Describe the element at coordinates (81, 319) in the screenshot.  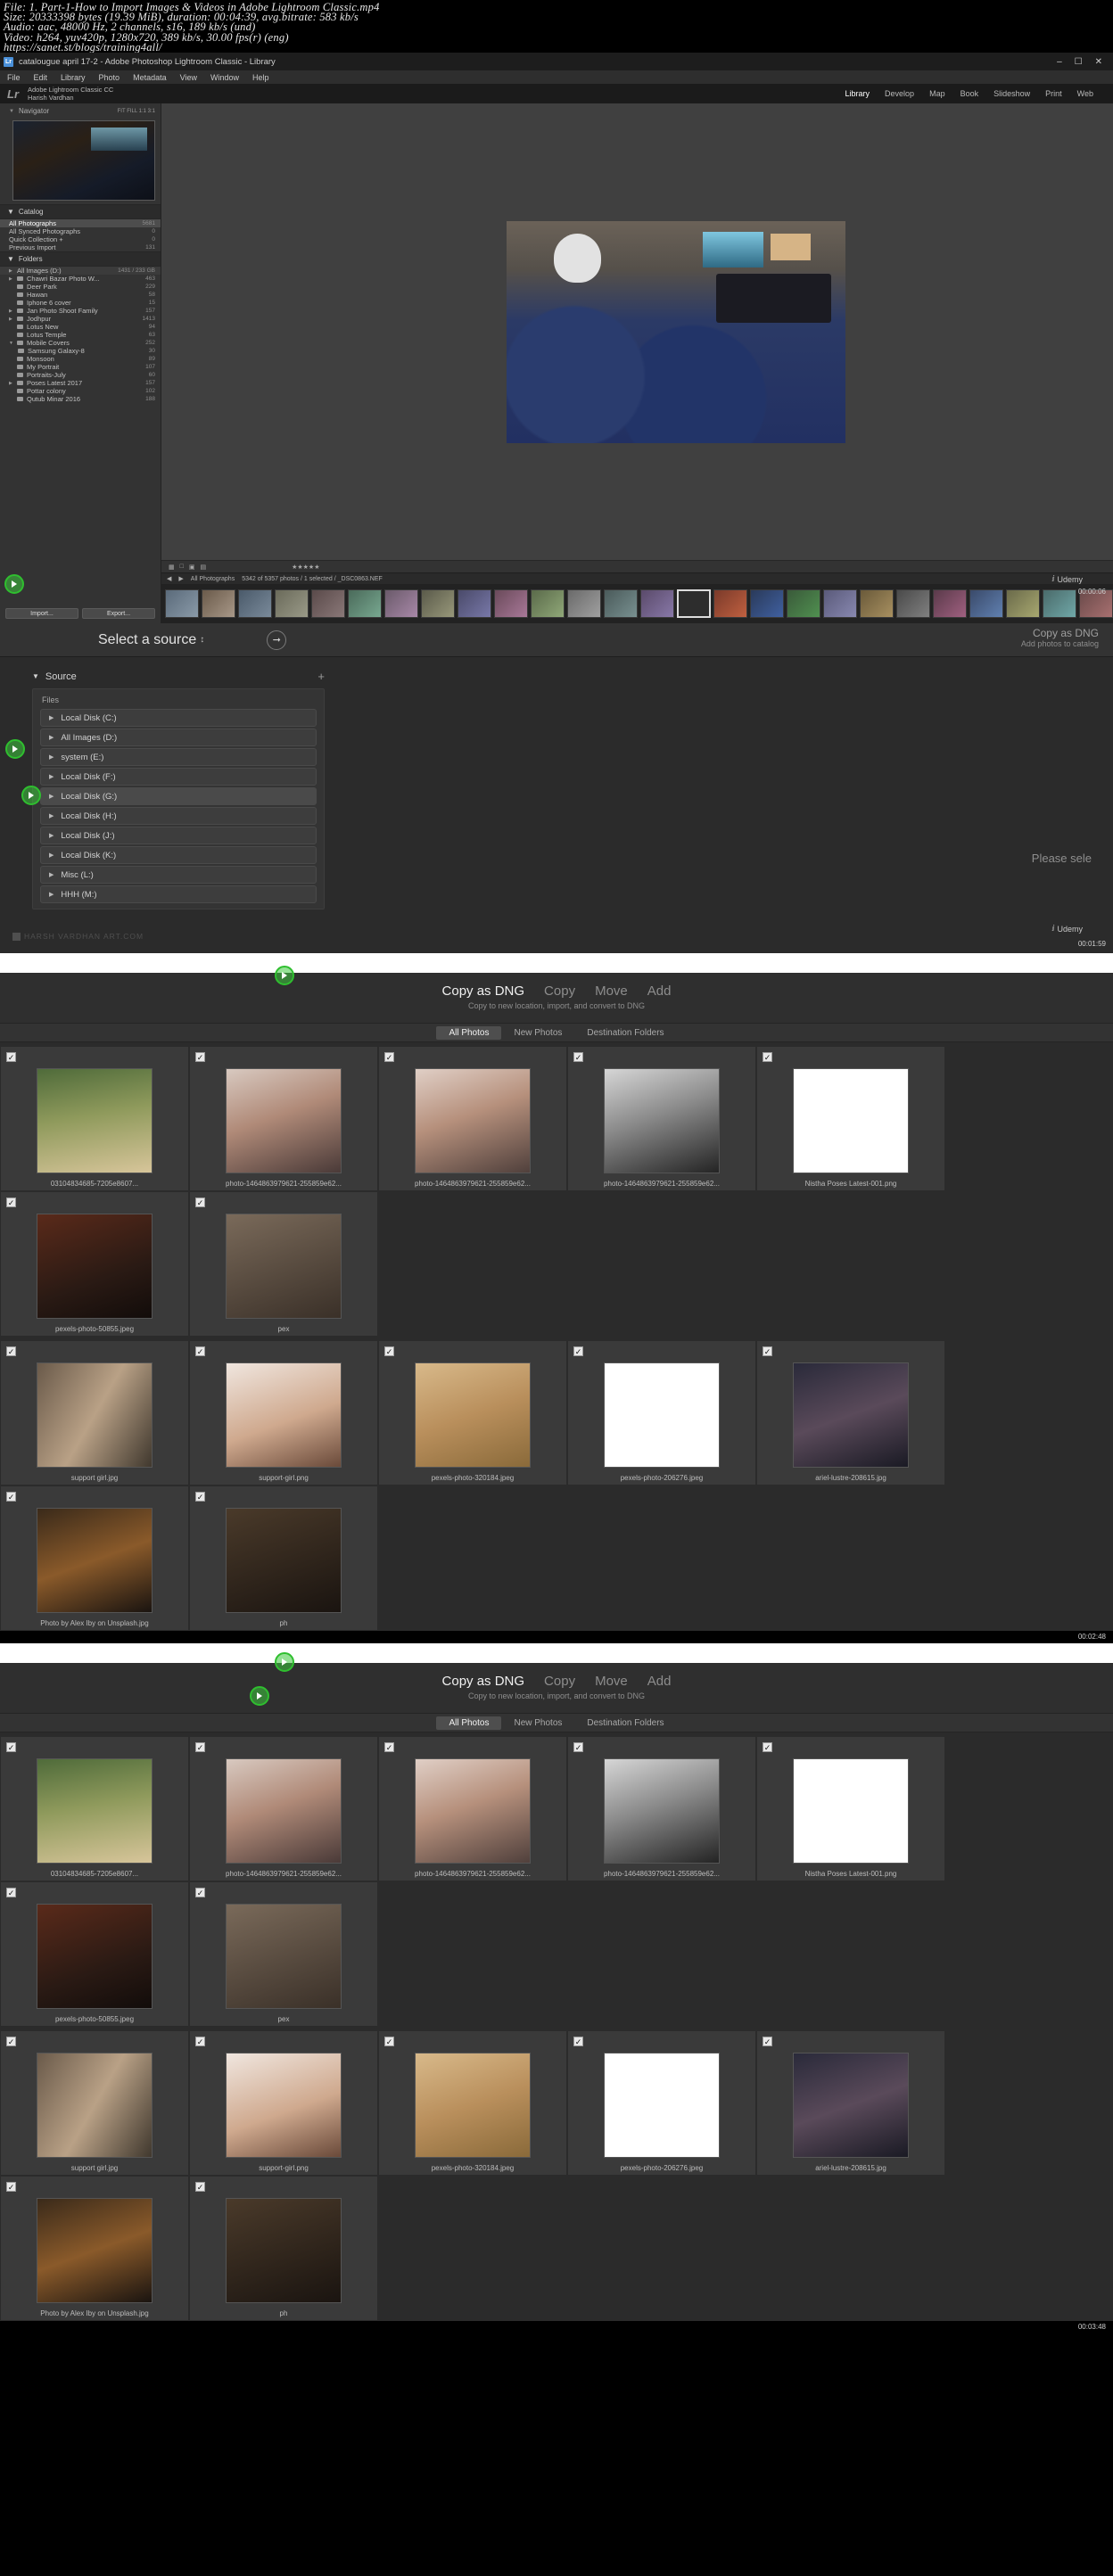
I see `folder-row: ▶ Jodhpur 1413` at that location.